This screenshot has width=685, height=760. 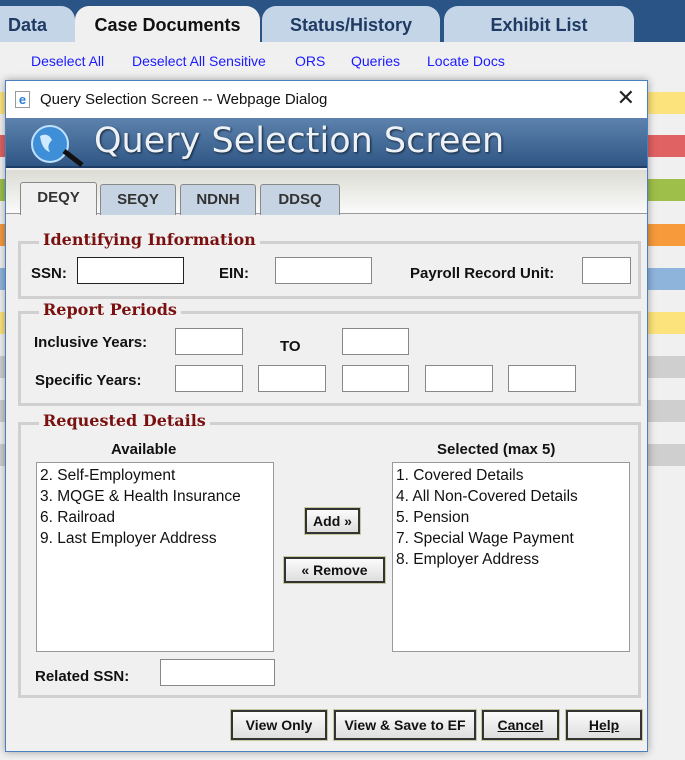 I want to click on list-item: 7. Special Wage Payment, so click(x=511, y=538).